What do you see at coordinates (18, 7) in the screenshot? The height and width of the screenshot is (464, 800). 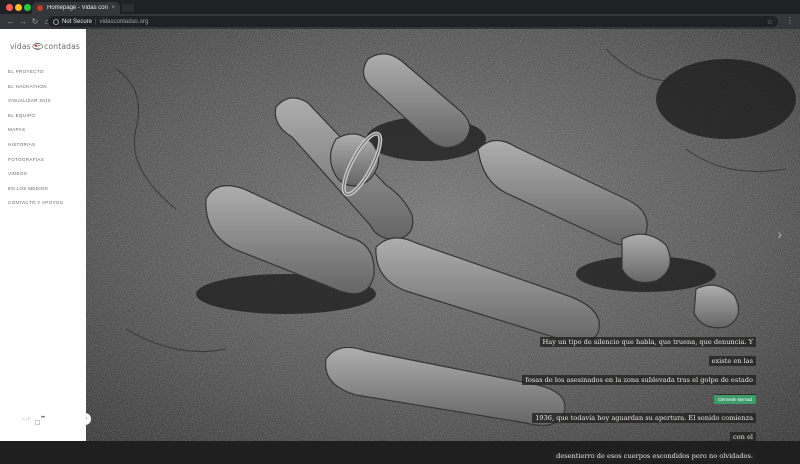 I see `window-minimize-button` at bounding box center [18, 7].